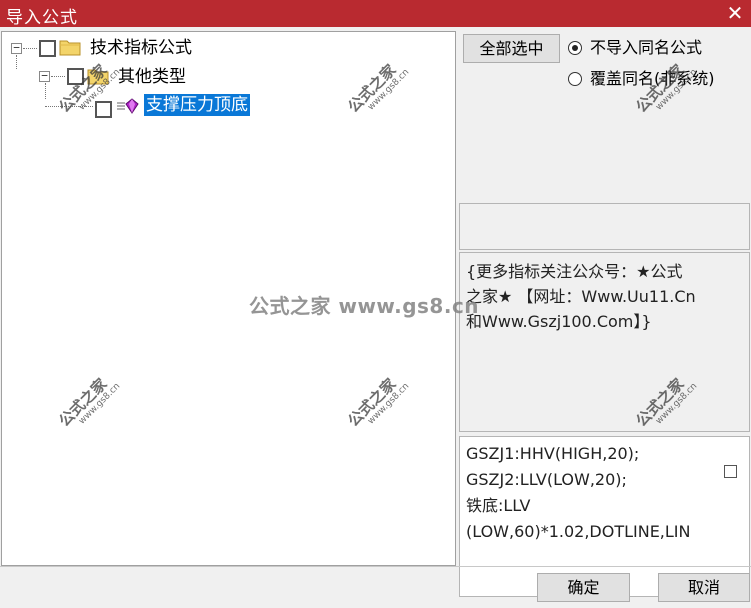  Describe the element at coordinates (553, 453) in the screenshot. I see `code-line: GSZJ1:HHV(HIGH,20);` at that location.